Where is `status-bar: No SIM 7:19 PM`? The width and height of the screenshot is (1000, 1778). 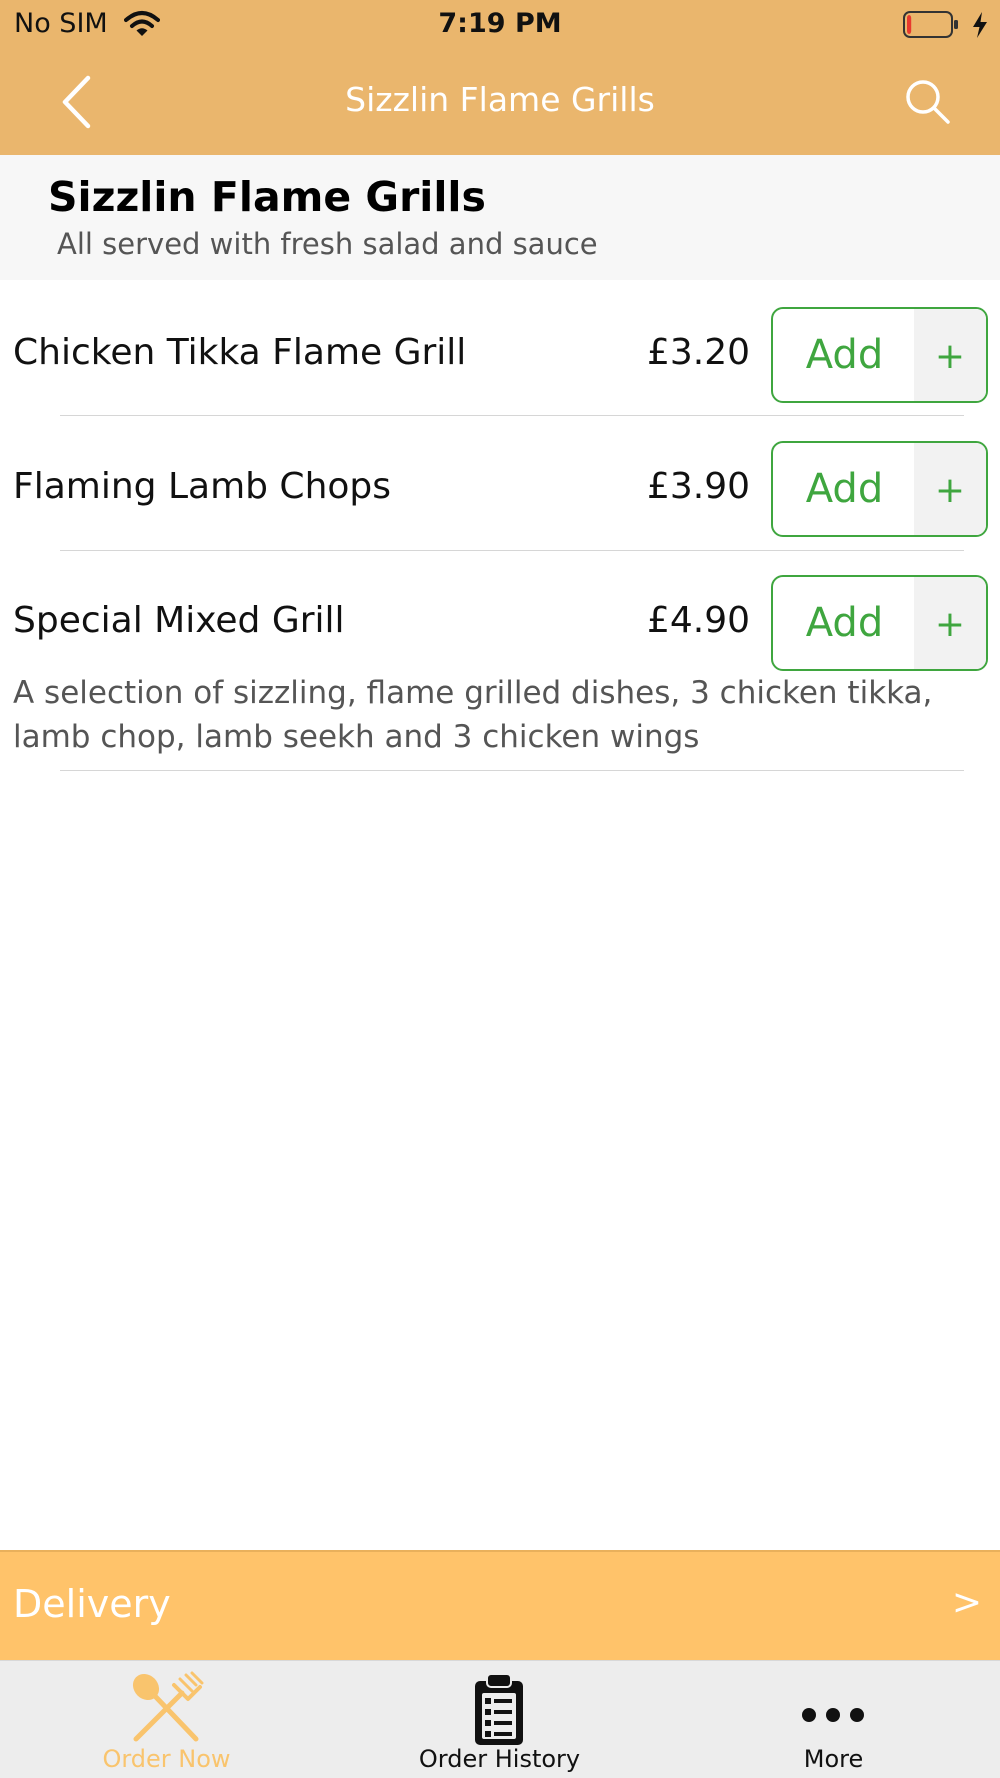
status-bar: No SIM 7:19 PM is located at coordinates (500, 25).